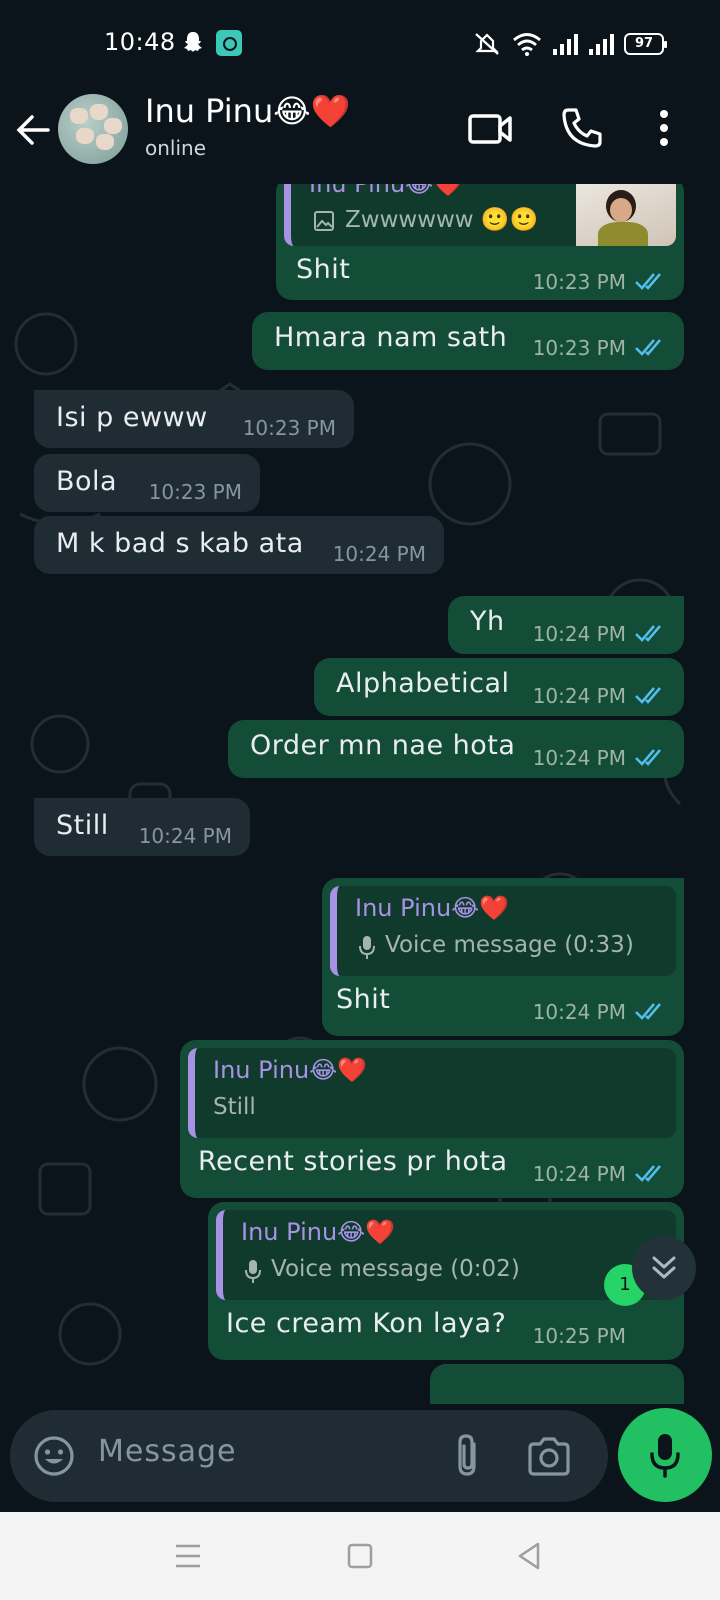  I want to click on message-composer: Message, so click(309, 1456).